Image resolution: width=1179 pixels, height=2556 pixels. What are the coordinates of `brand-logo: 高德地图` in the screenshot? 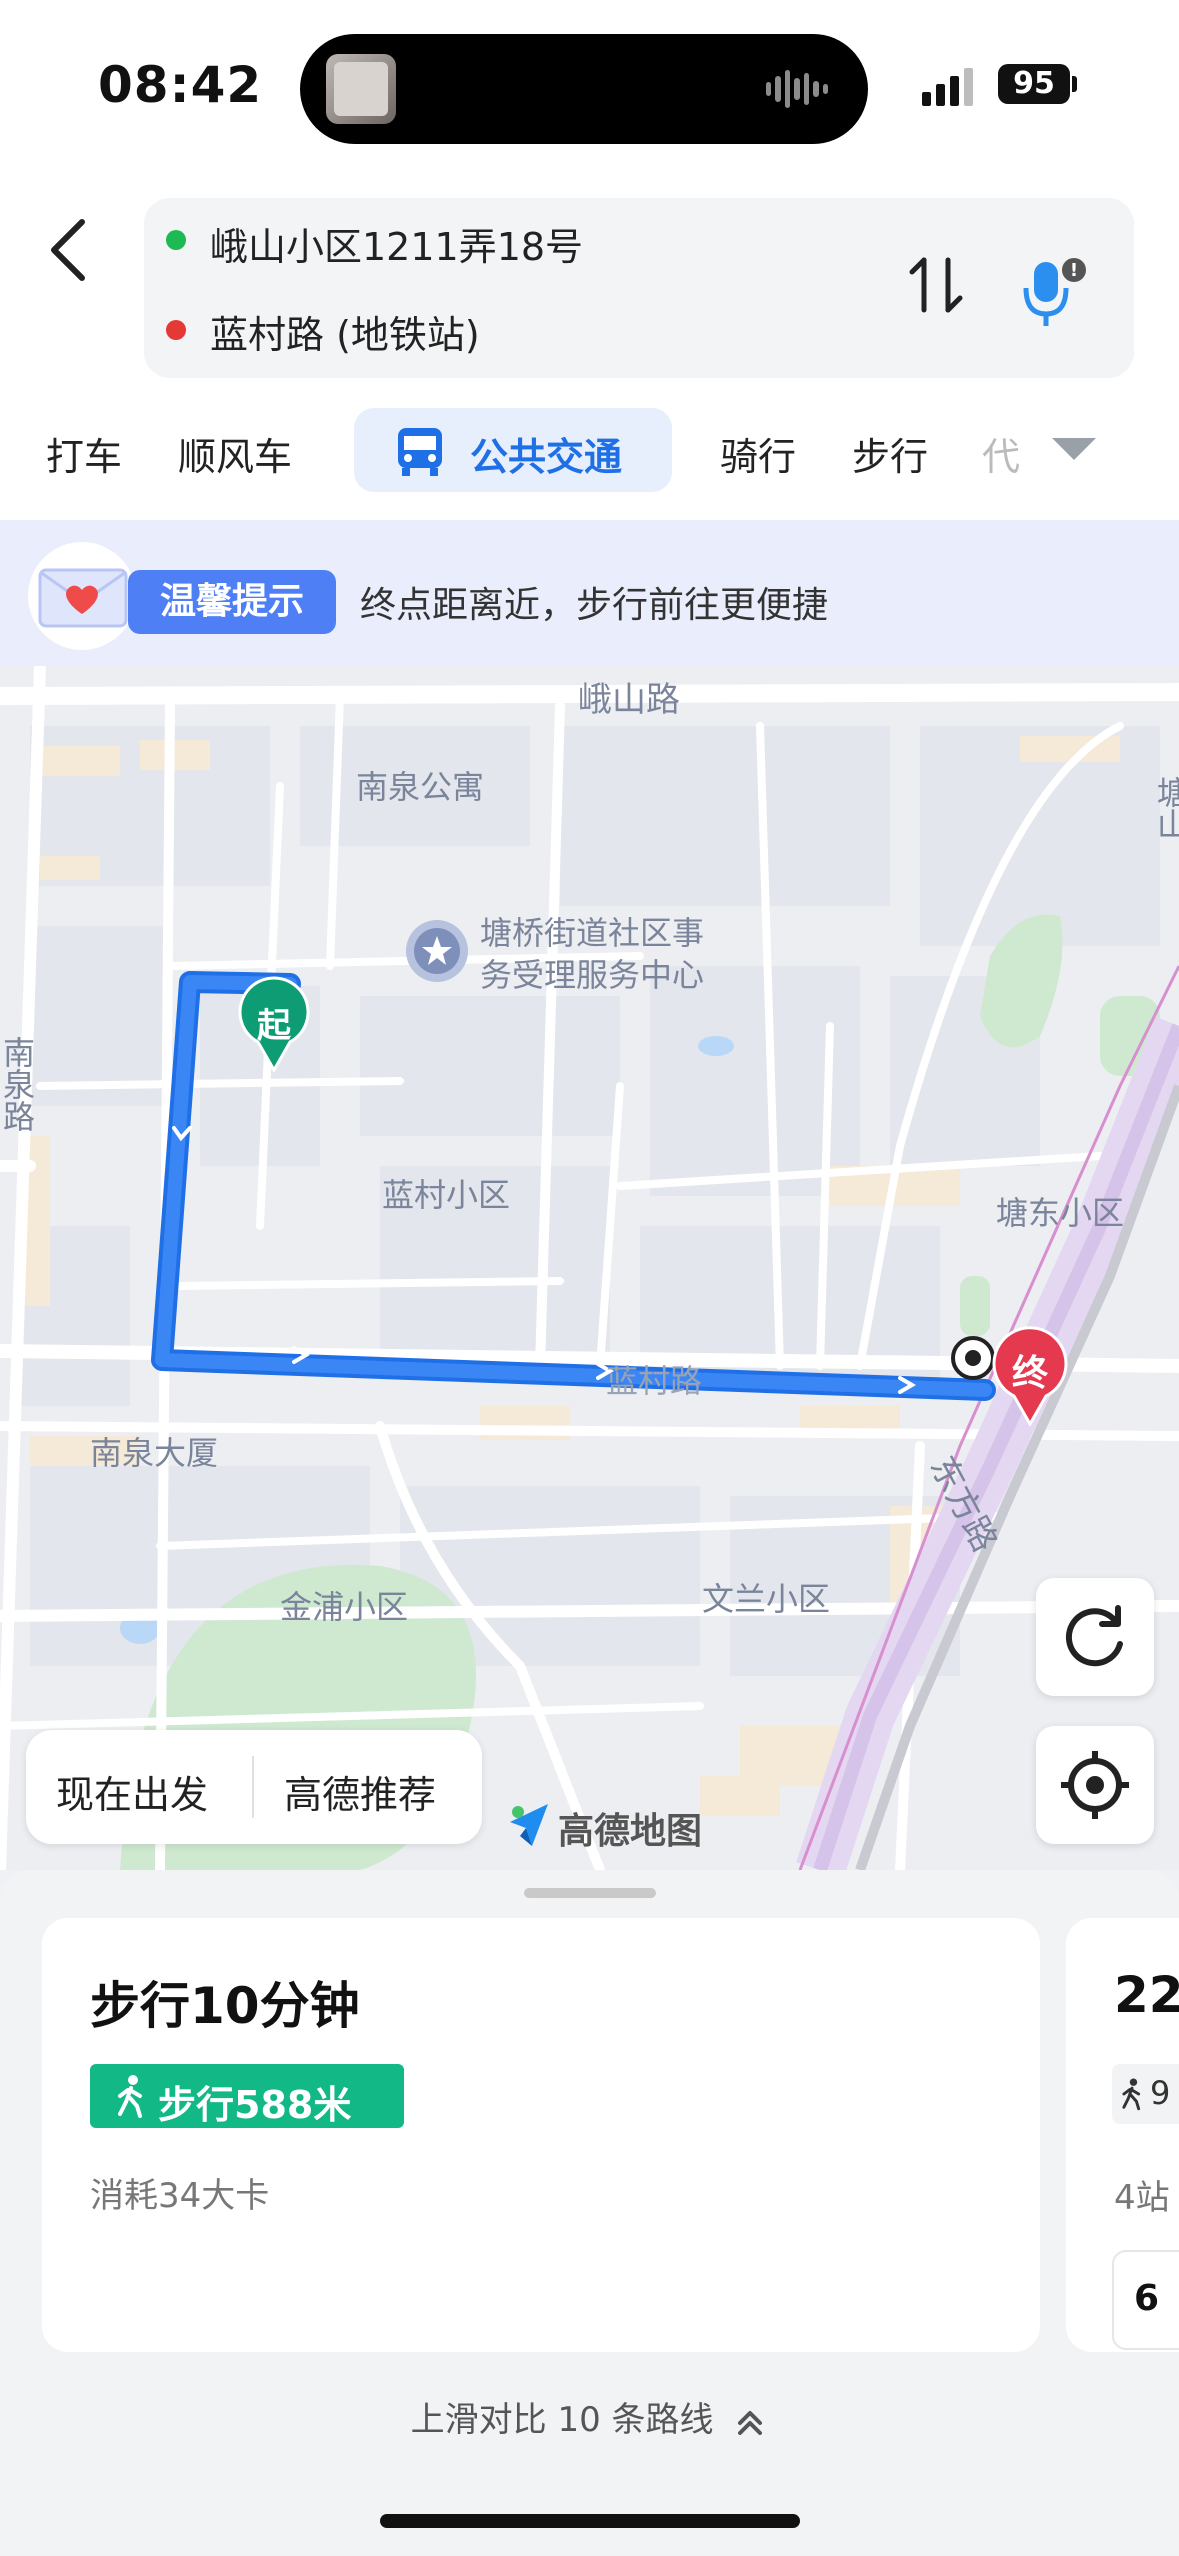 It's located at (604, 1827).